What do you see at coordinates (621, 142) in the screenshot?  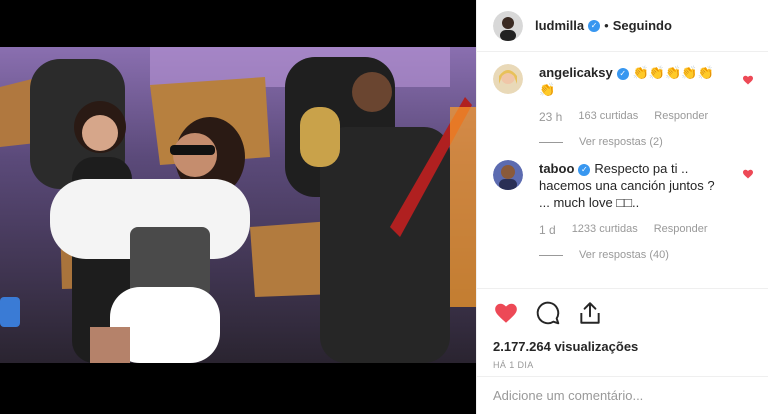 I see `view-replies-label: Ver respostas (2)` at bounding box center [621, 142].